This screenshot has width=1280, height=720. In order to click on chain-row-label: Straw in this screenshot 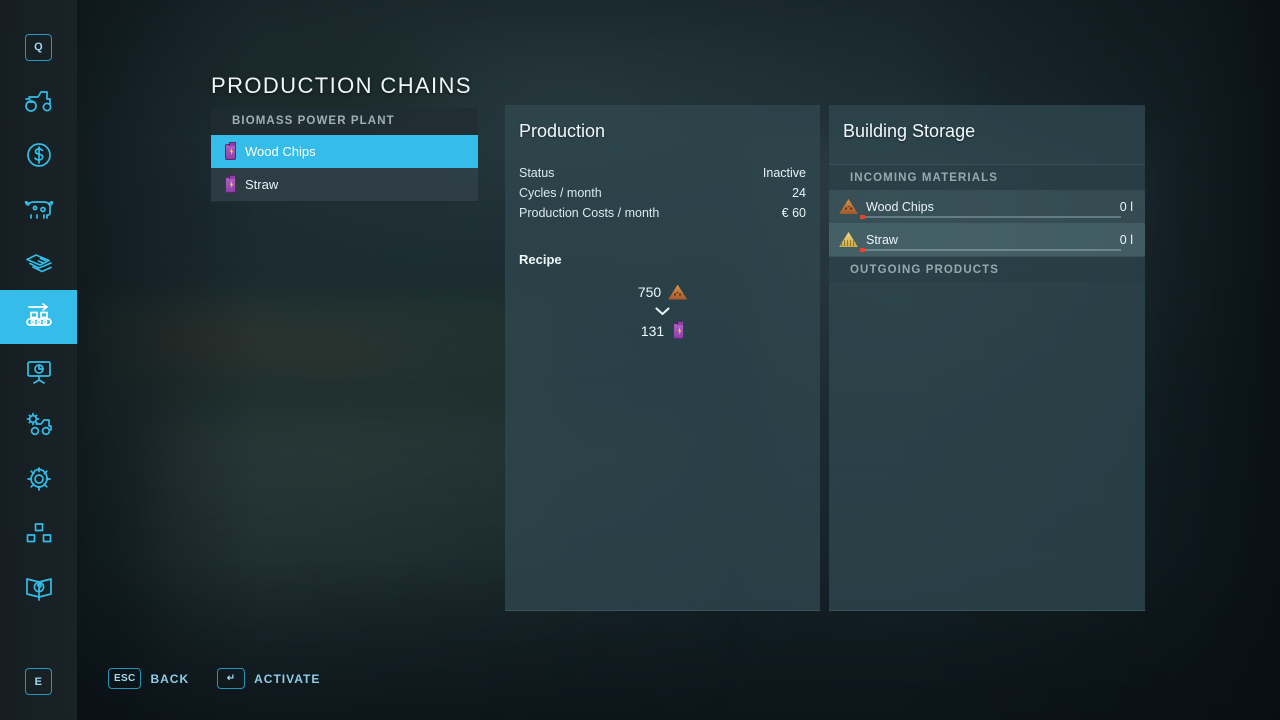, I will do `click(262, 184)`.